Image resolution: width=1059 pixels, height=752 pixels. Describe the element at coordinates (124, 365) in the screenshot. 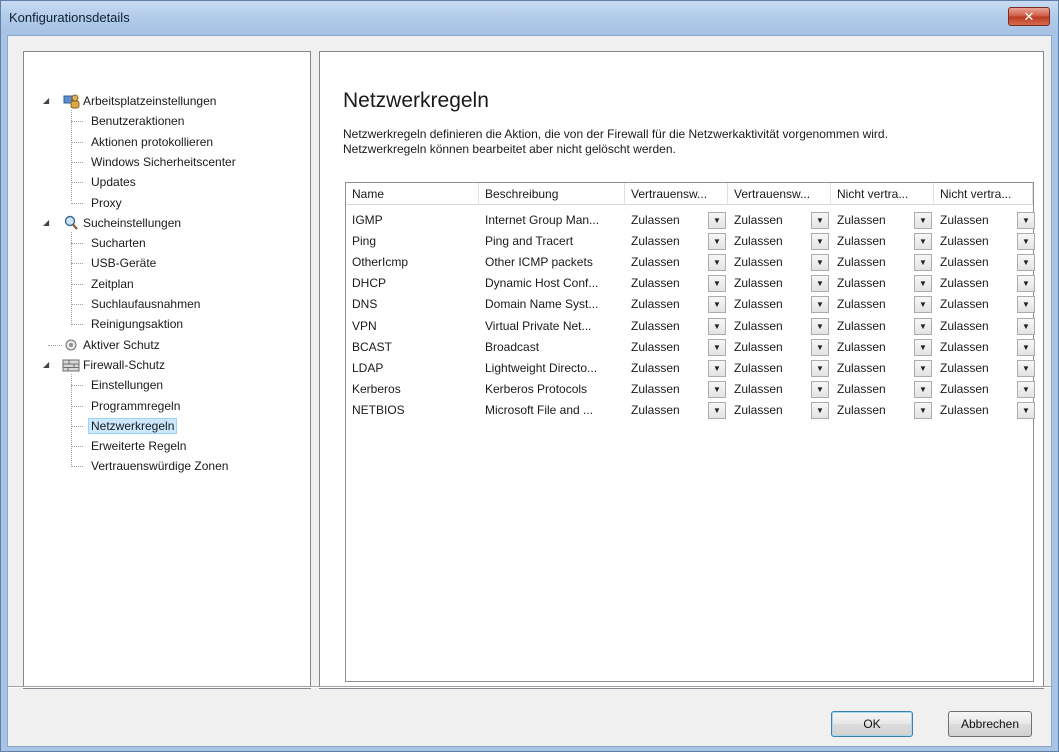

I see `tree-group-3: Firewall-Schutz` at that location.